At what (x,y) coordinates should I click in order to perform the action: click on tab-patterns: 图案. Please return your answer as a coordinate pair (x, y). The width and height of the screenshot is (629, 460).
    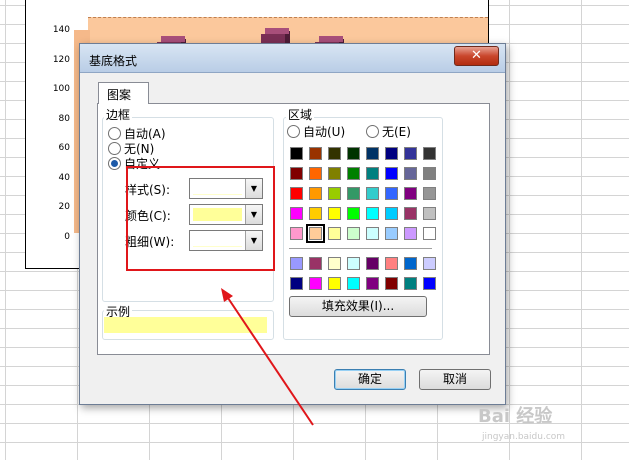
    Looking at the image, I should click on (123, 93).